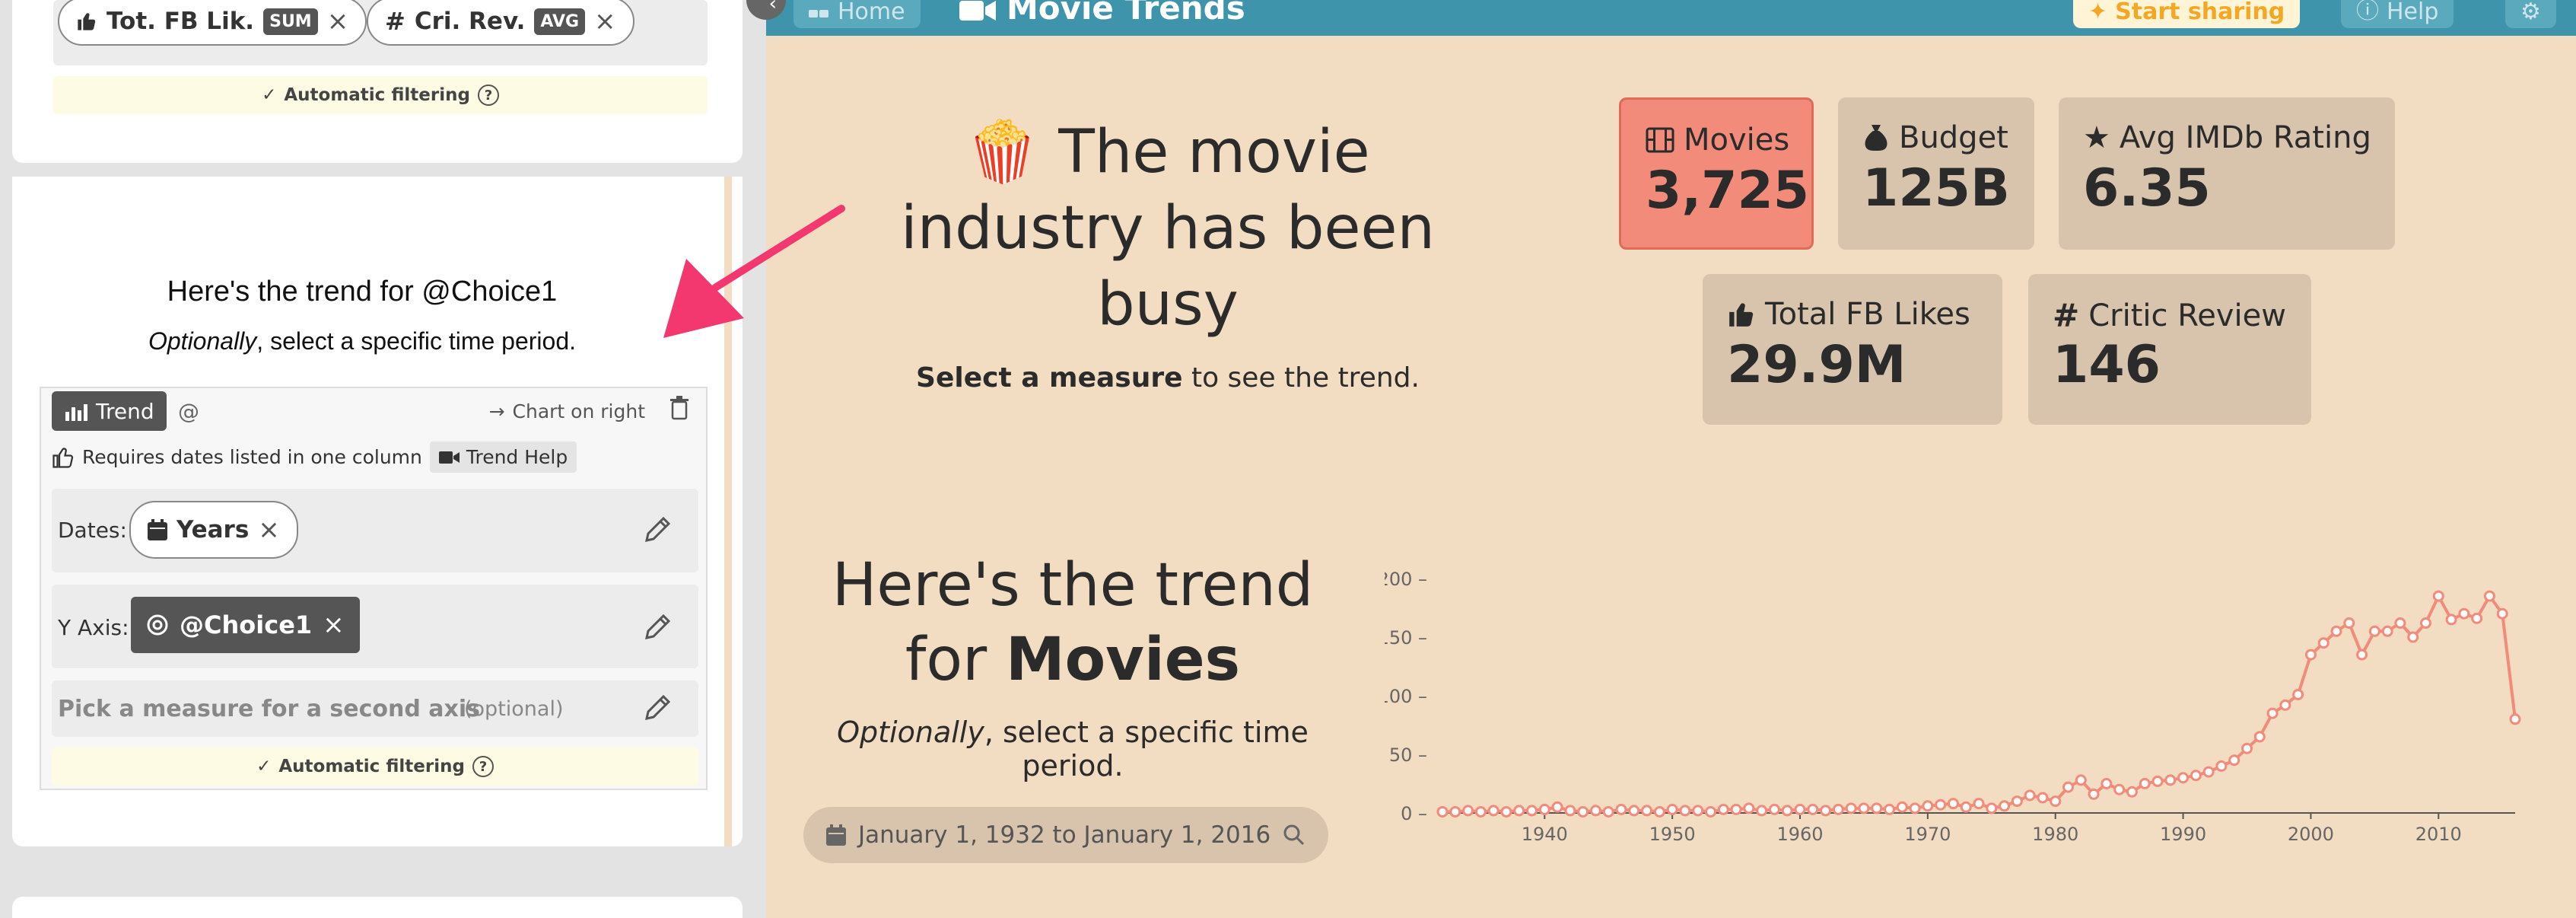 This screenshot has width=2576, height=918. I want to click on date-range-label: January 1, 1932 to January 1, 2016, so click(1064, 835).